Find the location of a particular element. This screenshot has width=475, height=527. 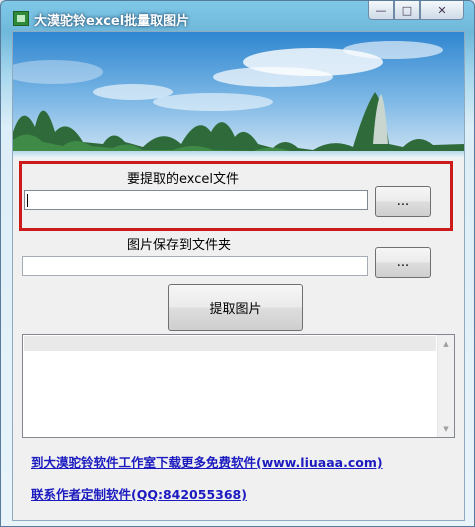

text-caret is located at coordinates (27, 200).